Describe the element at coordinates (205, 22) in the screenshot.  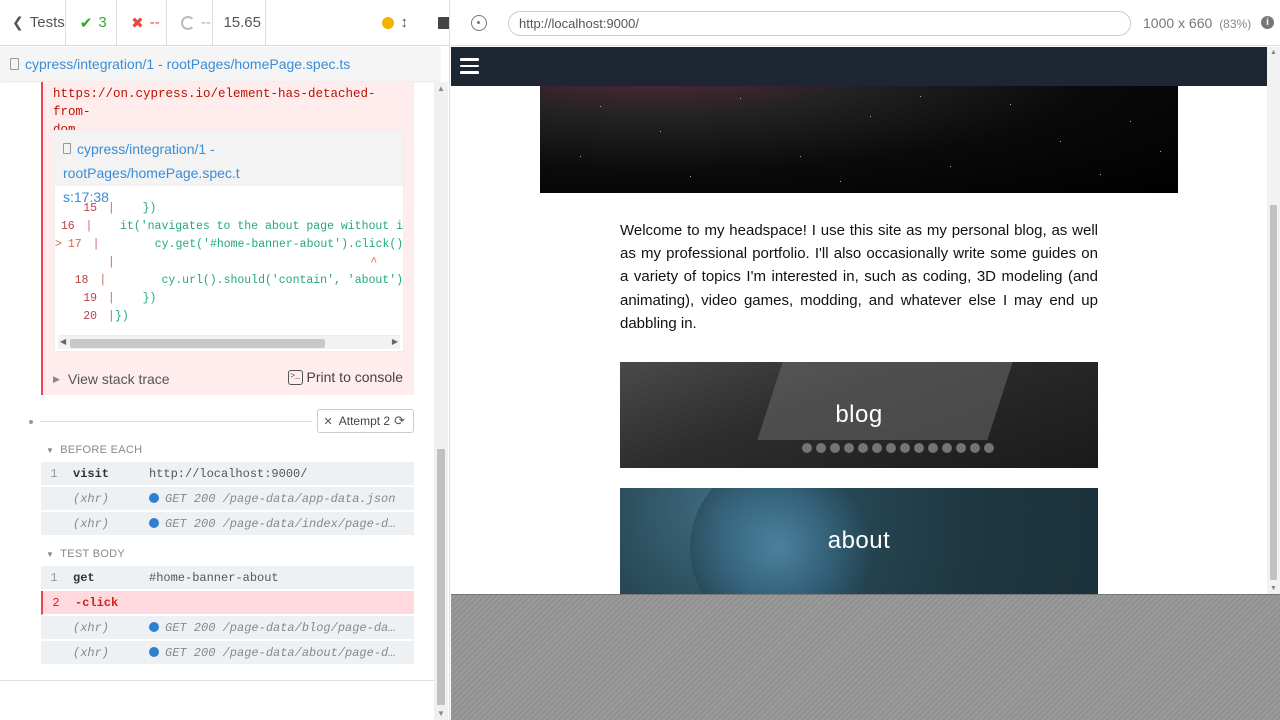
I see `pending-number: --` at that location.